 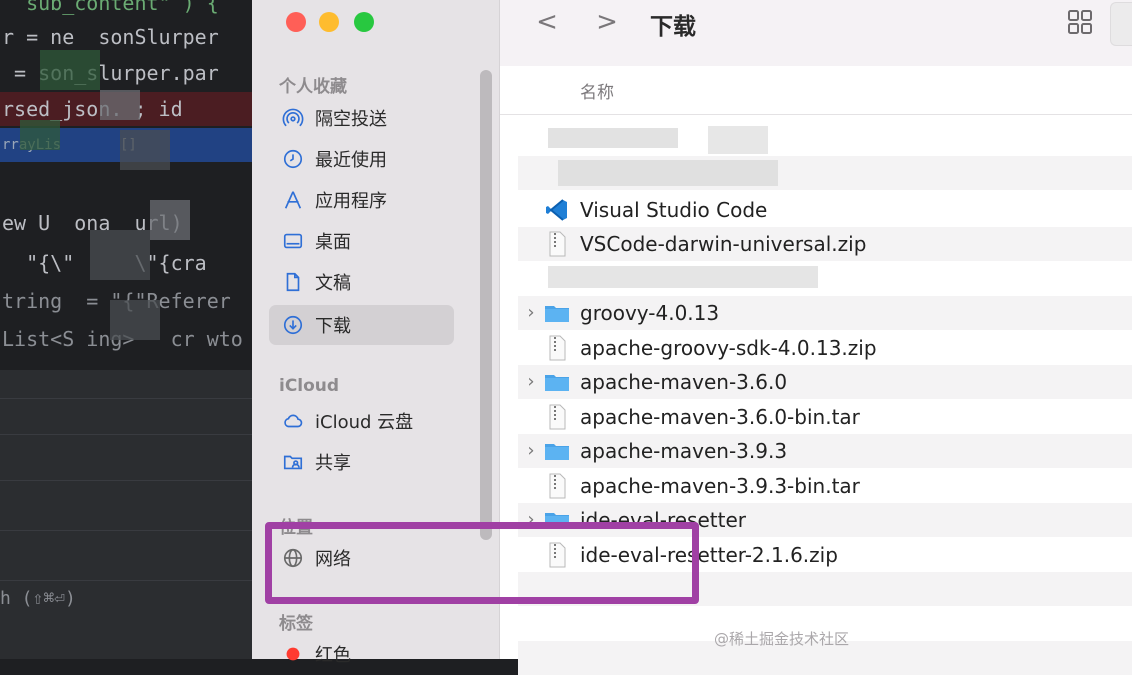 I want to click on sidebar-item-label: 隔空投送, so click(x=351, y=119).